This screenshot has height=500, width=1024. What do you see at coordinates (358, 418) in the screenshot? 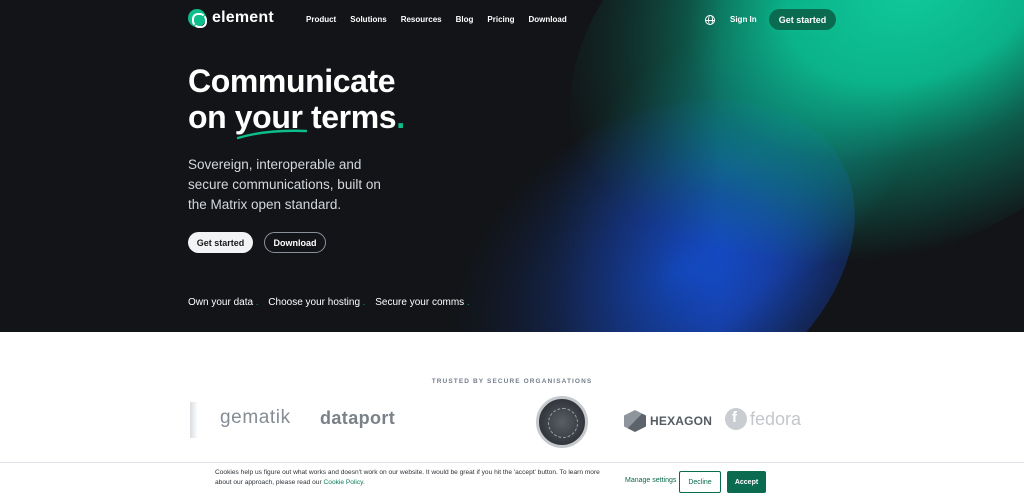
I see `dataport-logo: dataport` at bounding box center [358, 418].